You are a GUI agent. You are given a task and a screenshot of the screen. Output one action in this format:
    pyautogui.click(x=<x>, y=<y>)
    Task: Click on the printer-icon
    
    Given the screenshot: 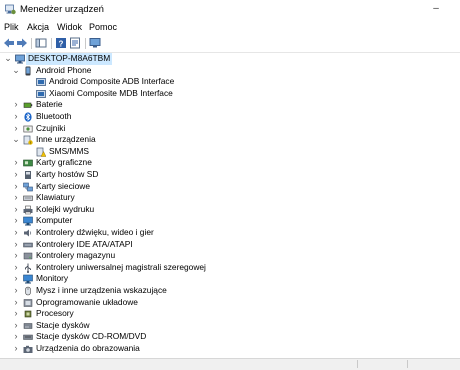 What is the action you would take?
    pyautogui.click(x=28, y=210)
    